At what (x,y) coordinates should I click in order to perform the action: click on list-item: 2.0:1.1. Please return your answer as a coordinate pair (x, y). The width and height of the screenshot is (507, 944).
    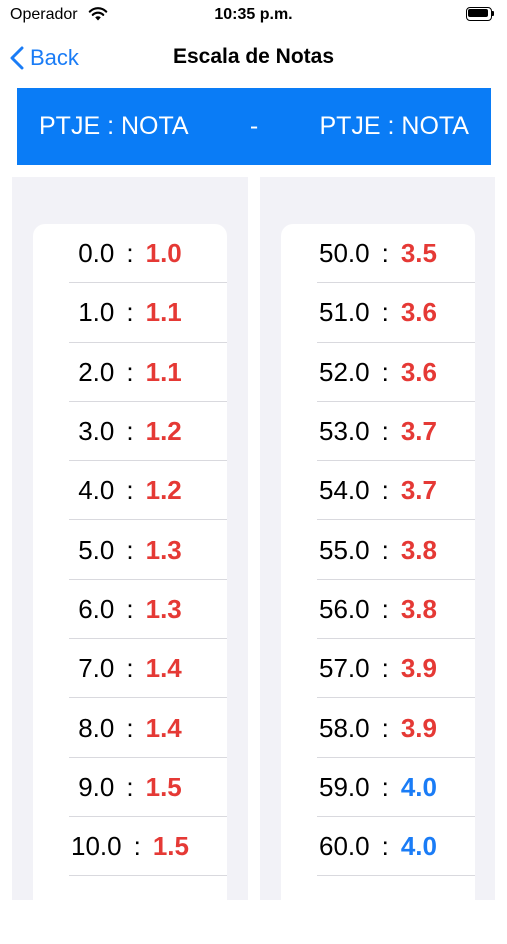
    Looking at the image, I should click on (130, 373).